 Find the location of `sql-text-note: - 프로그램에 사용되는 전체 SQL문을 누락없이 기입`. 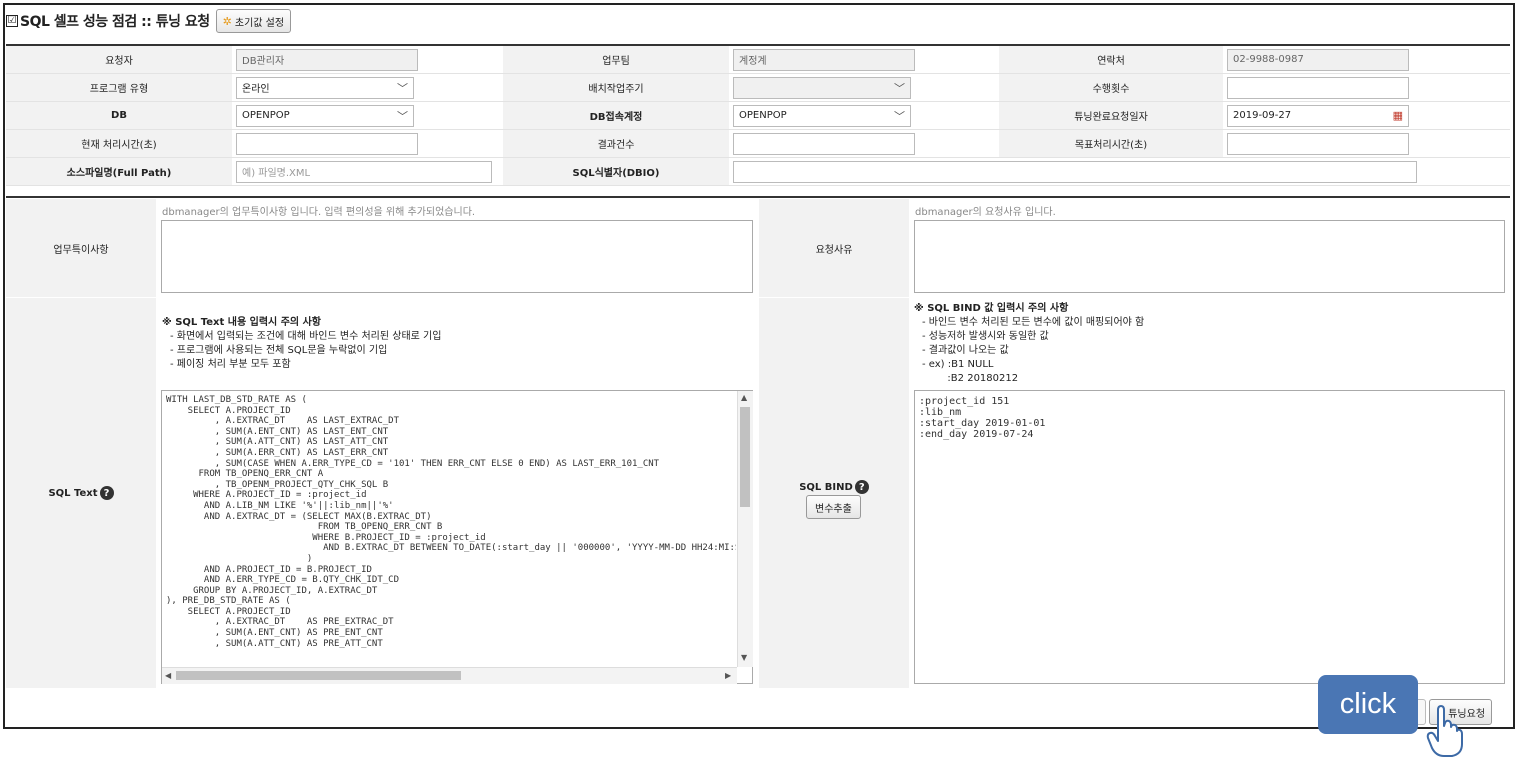

sql-text-note: - 프로그램에 사용되는 전체 SQL문을 누락없이 기입 is located at coordinates (279, 350).